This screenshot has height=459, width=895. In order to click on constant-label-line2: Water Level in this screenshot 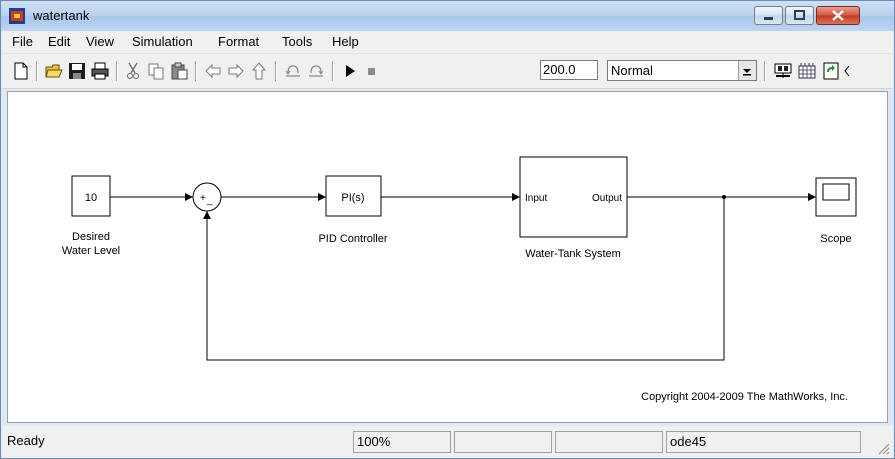, I will do `click(91, 251)`.